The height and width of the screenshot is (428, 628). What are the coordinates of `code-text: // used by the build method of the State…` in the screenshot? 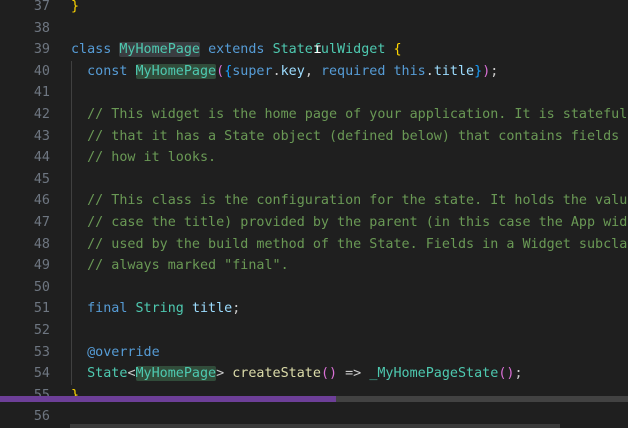 It's located at (349, 245).